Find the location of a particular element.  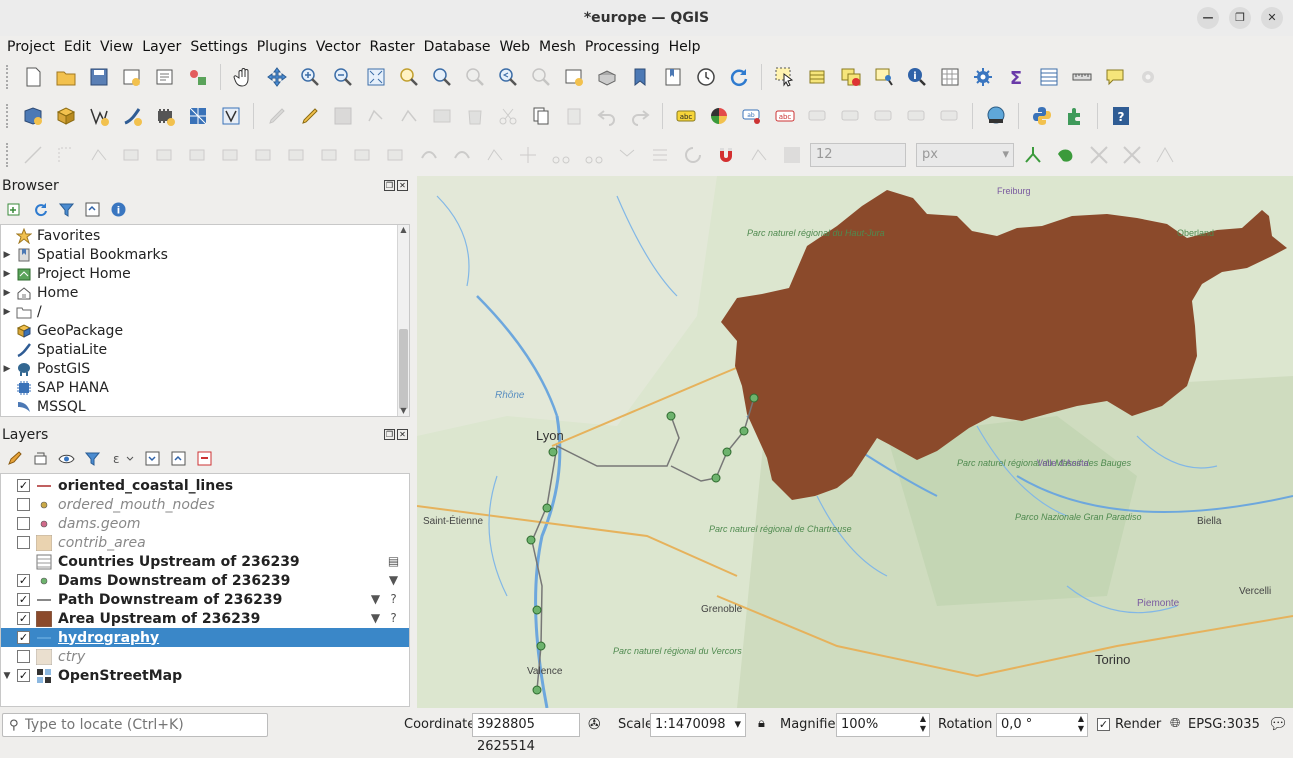

topological-editing-icon is located at coordinates (1032, 155).